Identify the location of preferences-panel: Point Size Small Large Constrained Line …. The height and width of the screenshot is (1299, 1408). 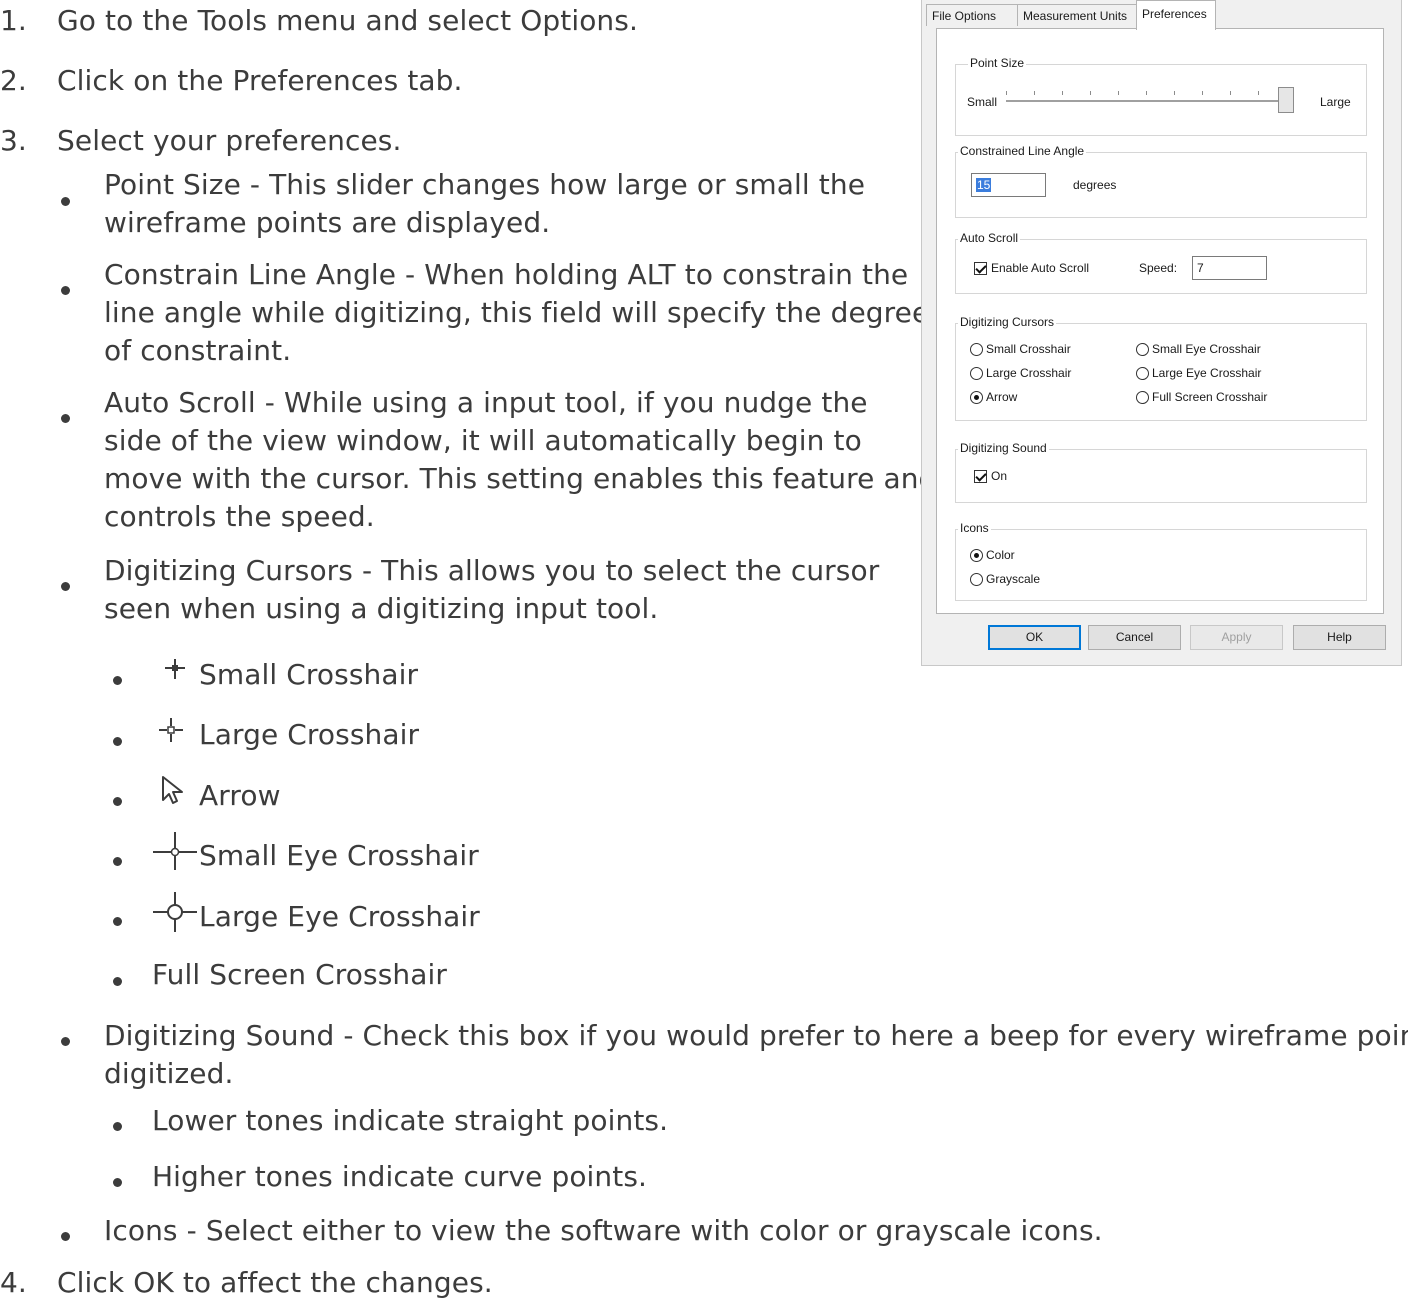
(1160, 321).